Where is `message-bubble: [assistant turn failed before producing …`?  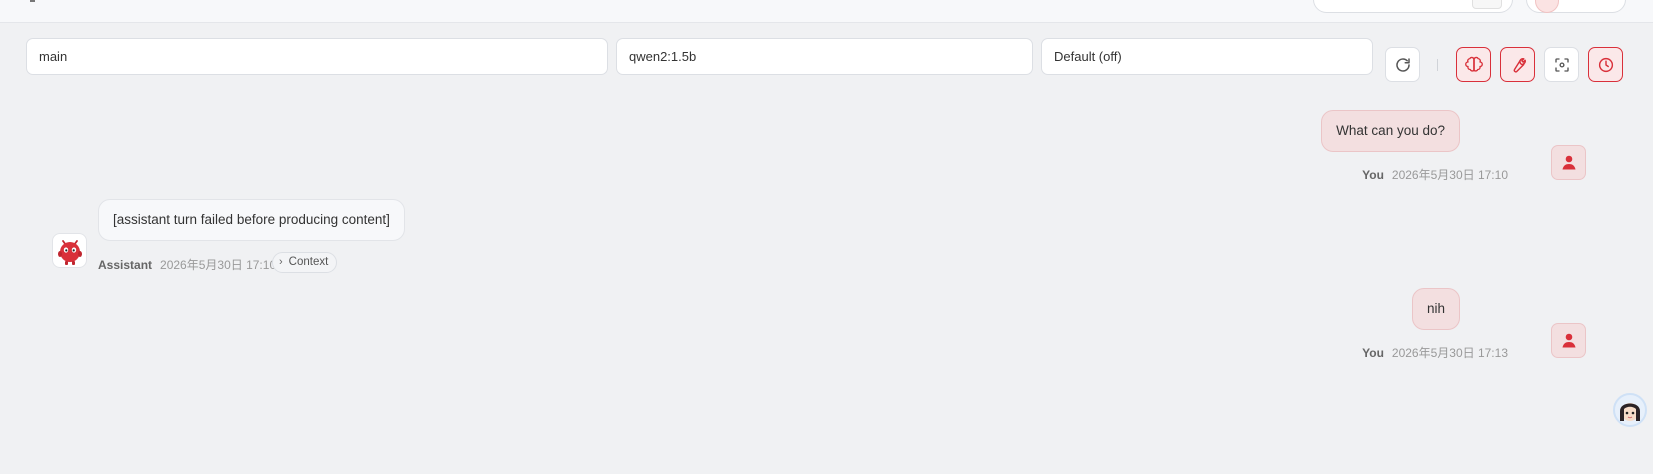
message-bubble: [assistant turn failed before producing … is located at coordinates (251, 220).